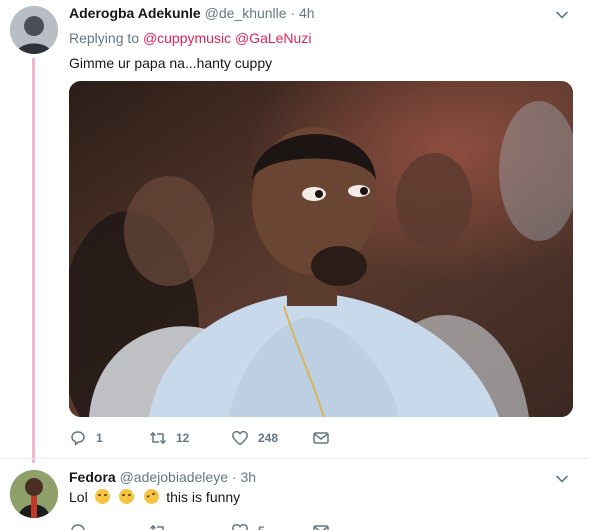 The height and width of the screenshot is (530, 589). I want to click on display-name: Fedora, so click(92, 477).